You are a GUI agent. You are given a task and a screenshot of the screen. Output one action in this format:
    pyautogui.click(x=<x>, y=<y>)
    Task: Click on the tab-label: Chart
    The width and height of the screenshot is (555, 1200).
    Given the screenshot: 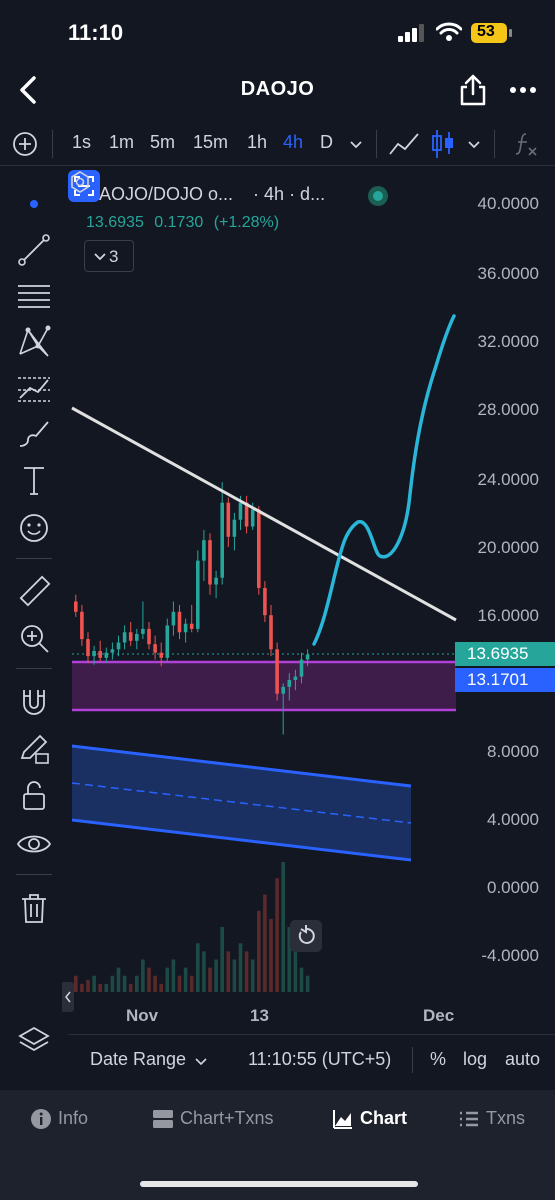 What is the action you would take?
    pyautogui.click(x=384, y=1118)
    